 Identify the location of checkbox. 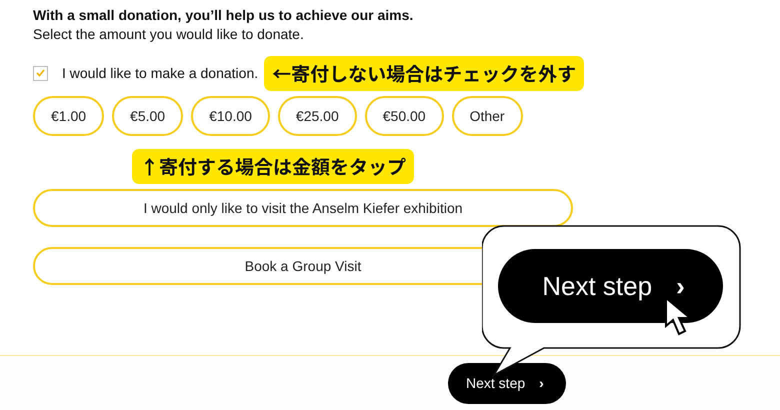
(40, 73).